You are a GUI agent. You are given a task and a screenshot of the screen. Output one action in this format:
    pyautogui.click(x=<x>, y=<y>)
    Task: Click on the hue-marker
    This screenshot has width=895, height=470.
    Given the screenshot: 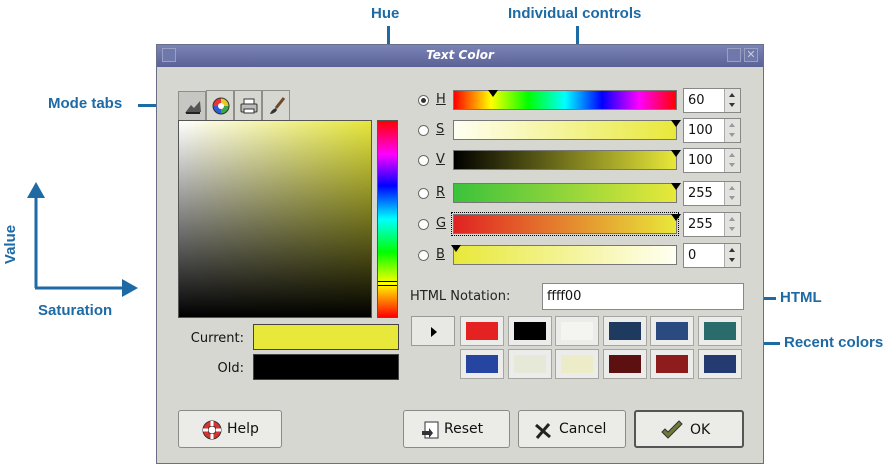 What is the action you would take?
    pyautogui.click(x=387, y=283)
    